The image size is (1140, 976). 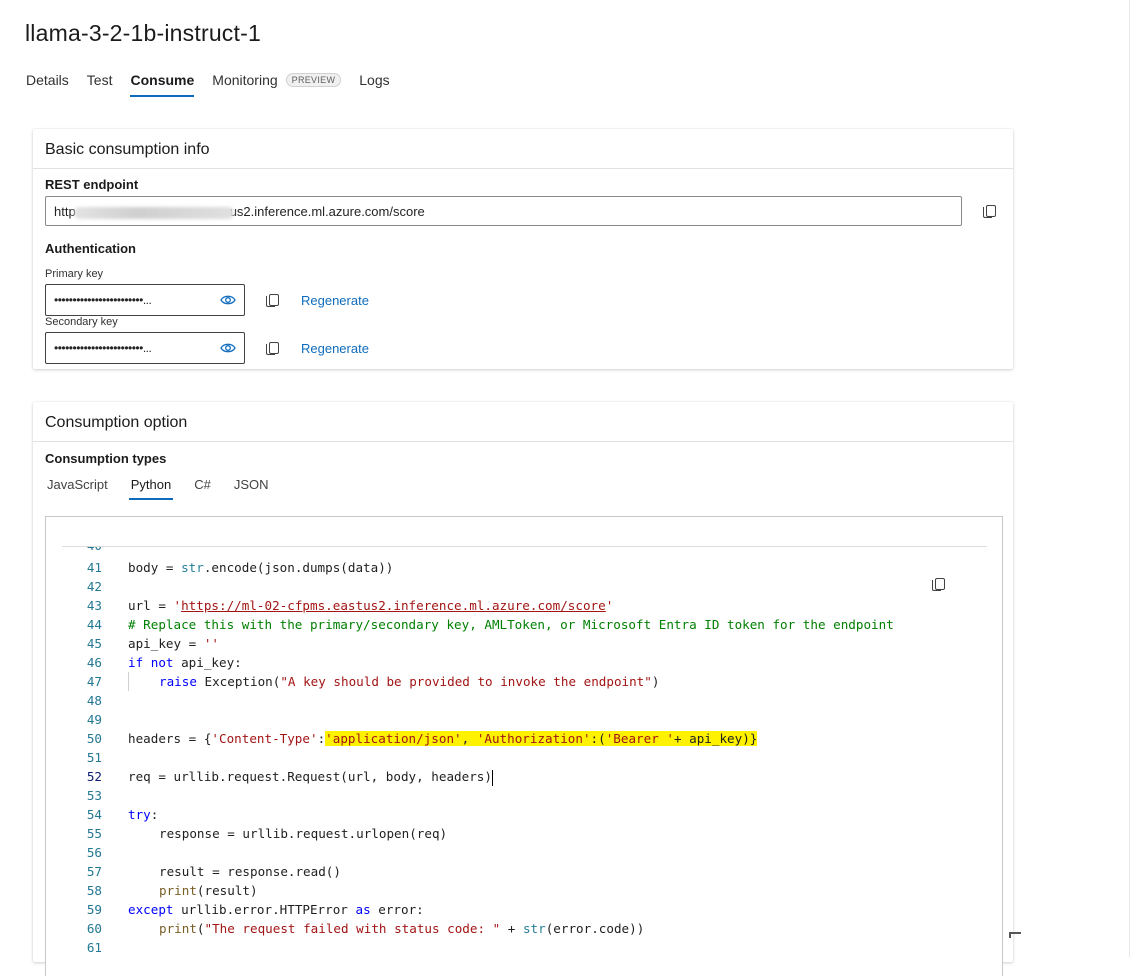 I want to click on code-line: 61, so click(x=94, y=947).